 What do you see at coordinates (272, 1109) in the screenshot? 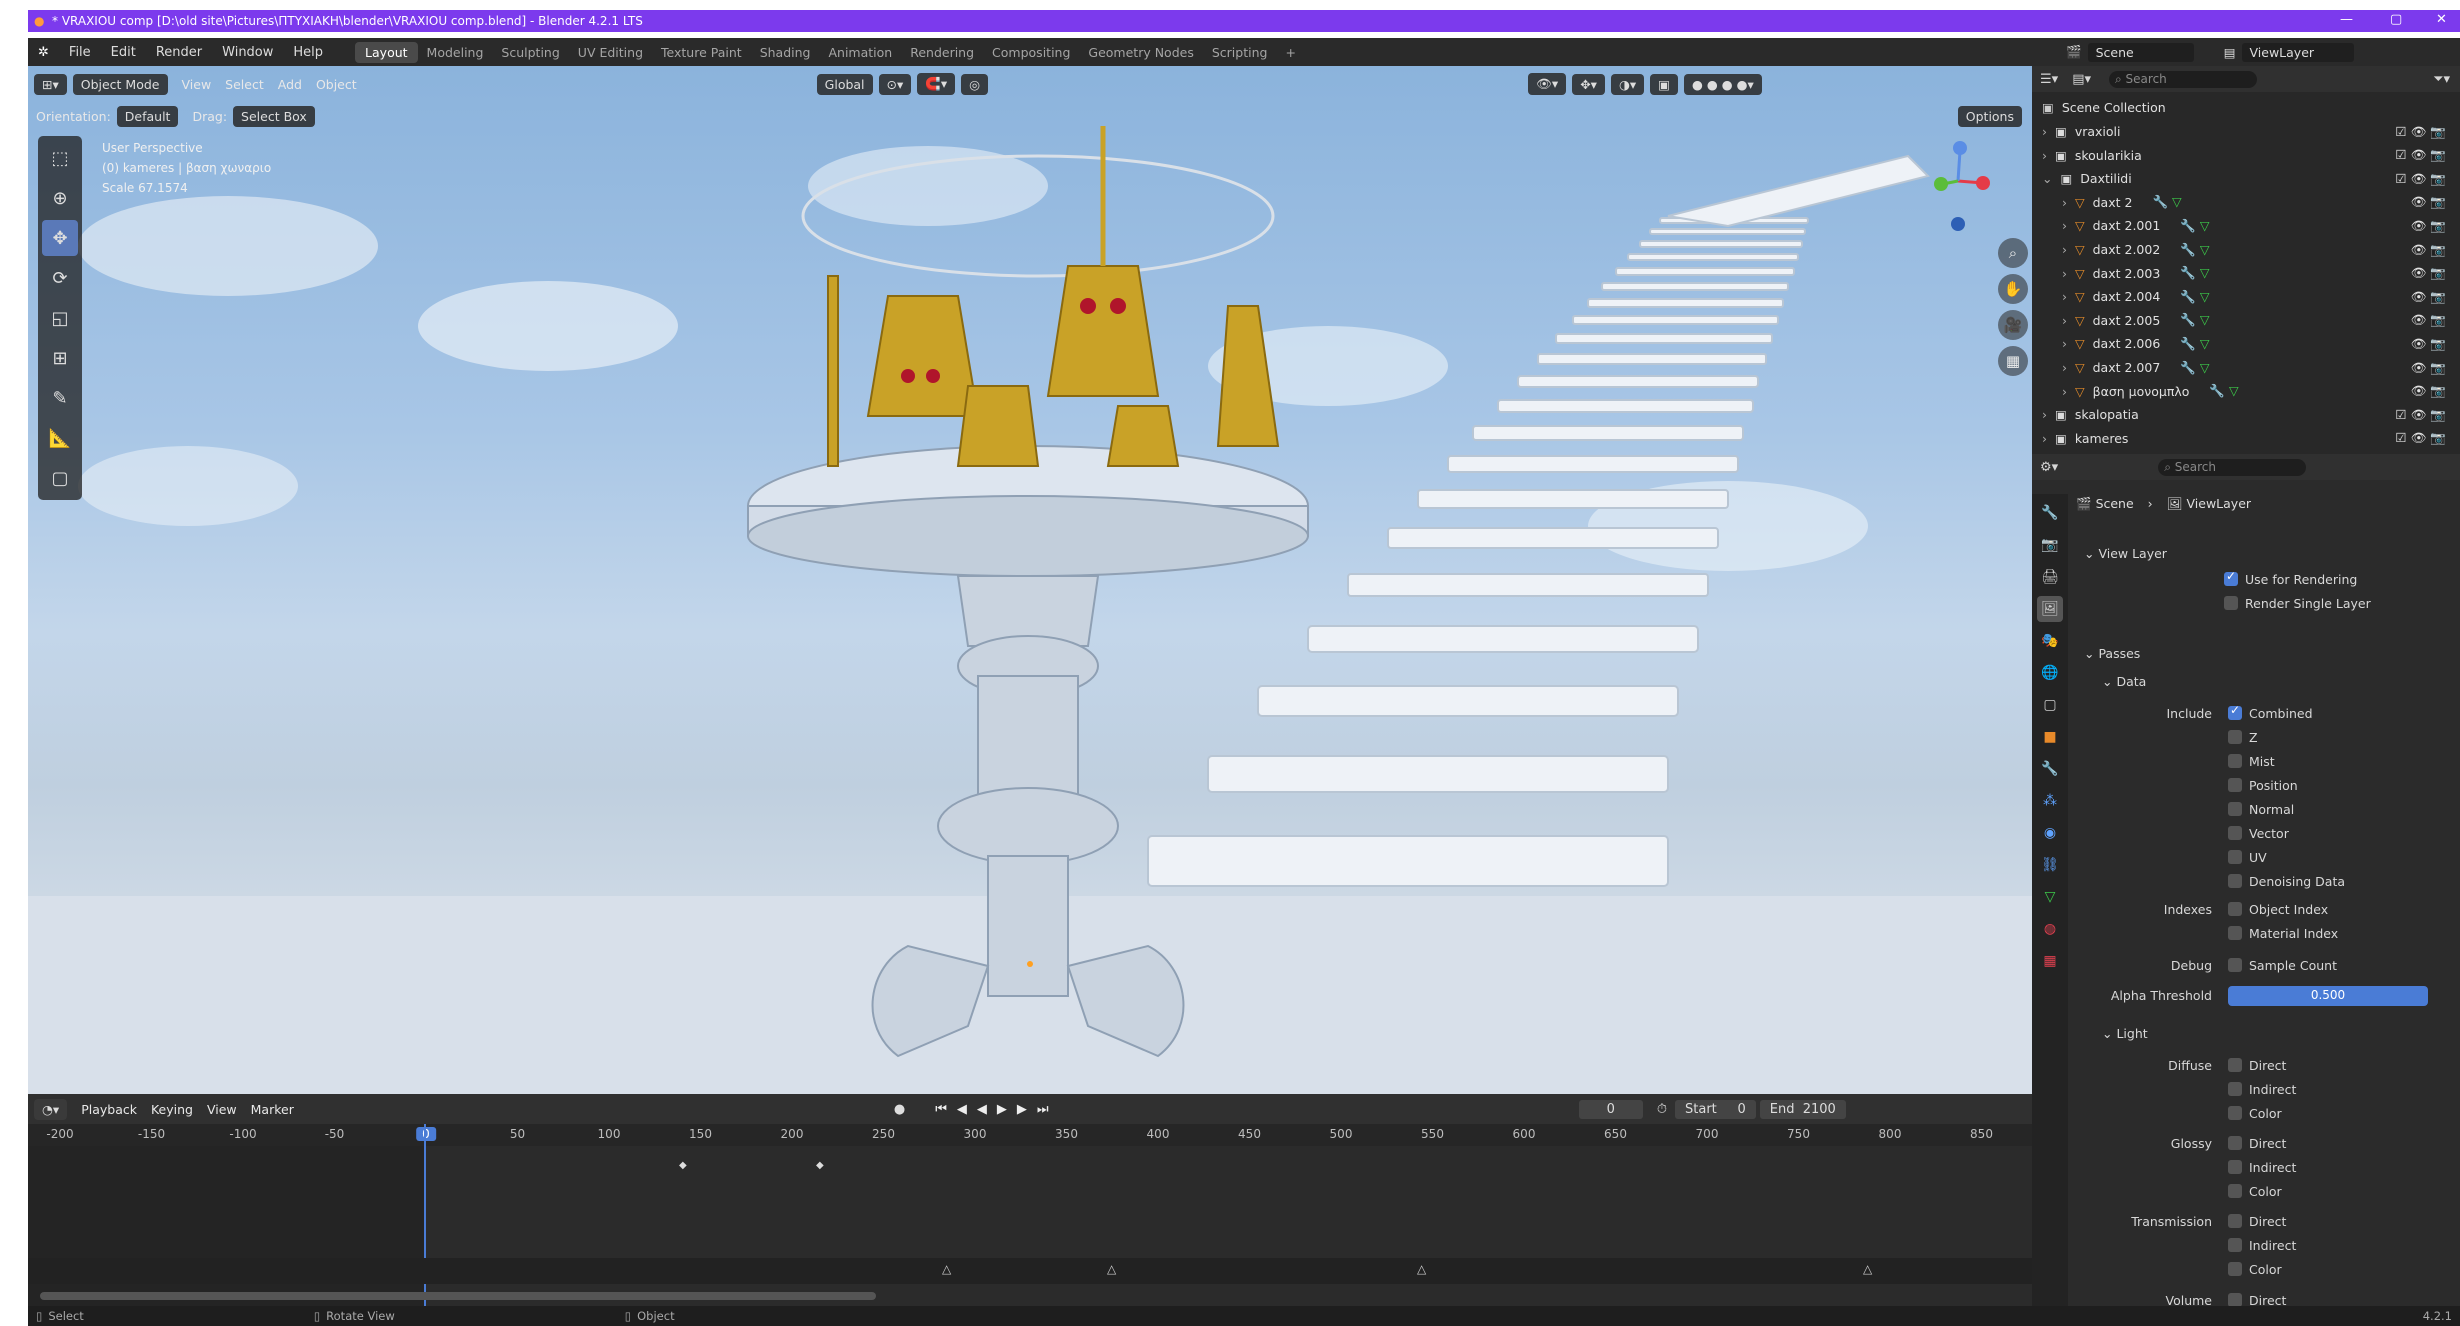
I see `marker-menu: Marker` at bounding box center [272, 1109].